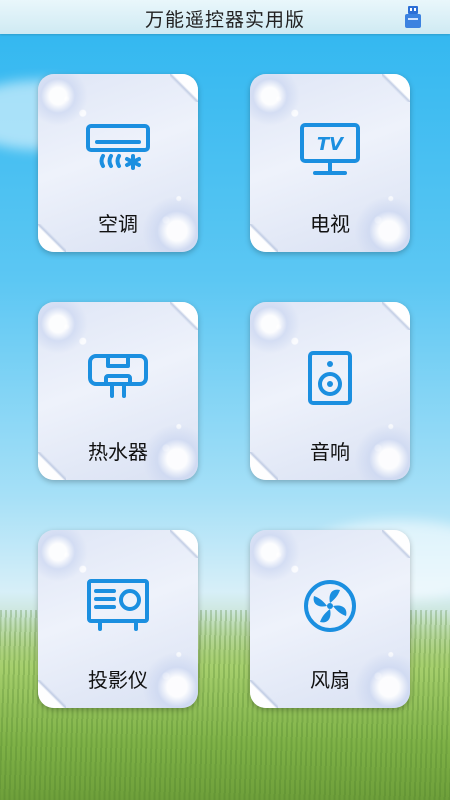 Image resolution: width=450 pixels, height=800 pixels. I want to click on app-title: 万能遥控器实用版, so click(224, 20).